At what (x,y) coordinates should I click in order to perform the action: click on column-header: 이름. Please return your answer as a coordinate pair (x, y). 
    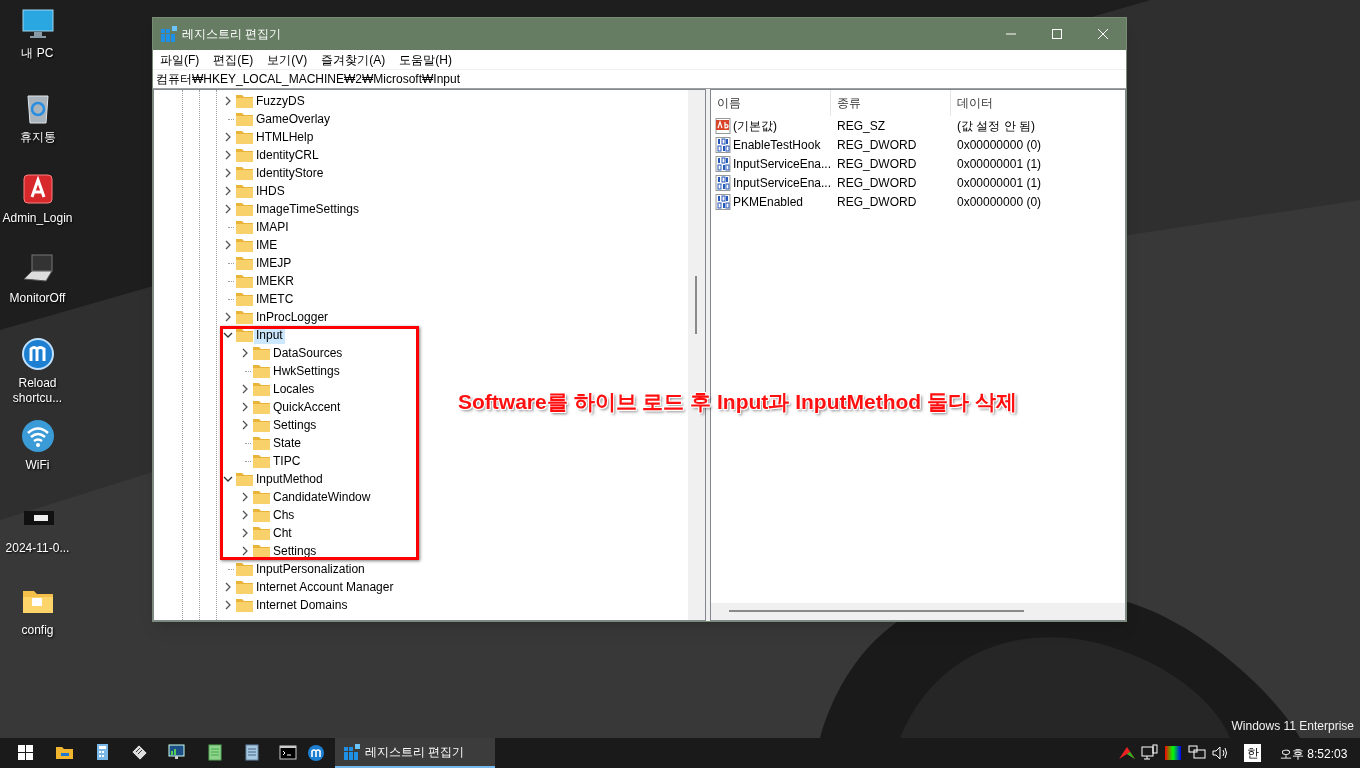
    Looking at the image, I should click on (771, 103).